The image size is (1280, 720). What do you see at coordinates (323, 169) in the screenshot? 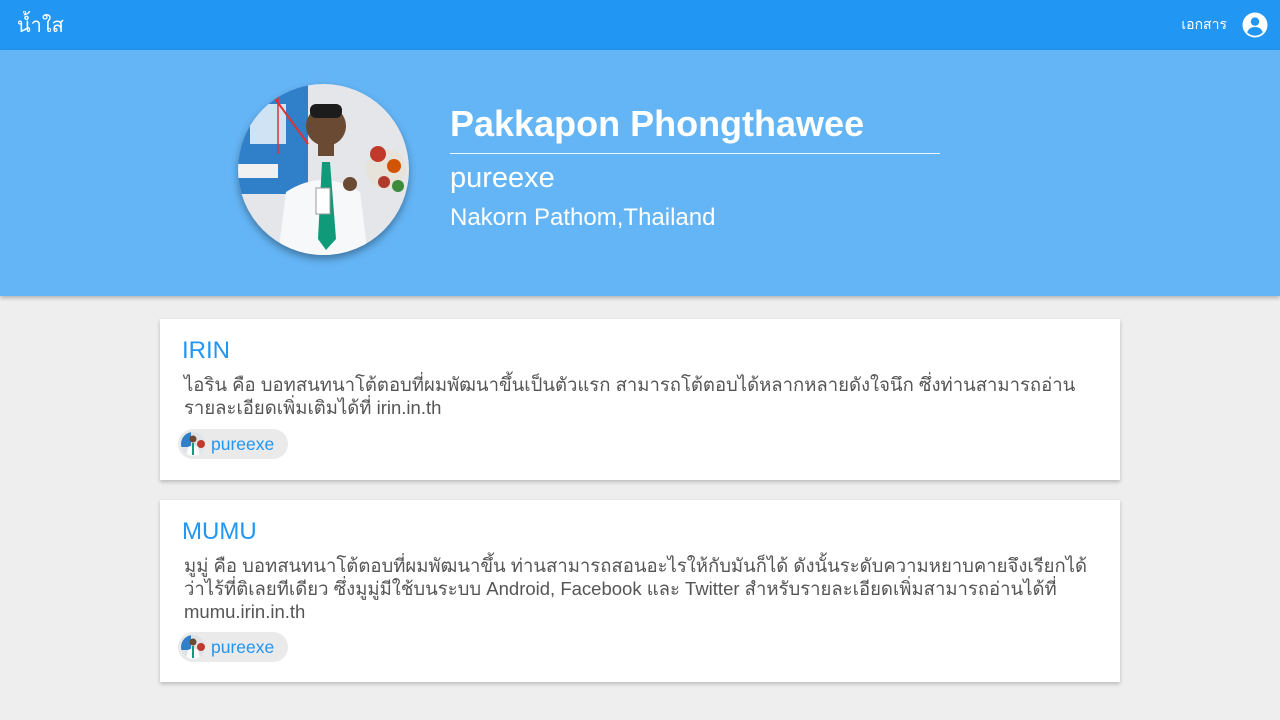
I see `profile-avatar` at bounding box center [323, 169].